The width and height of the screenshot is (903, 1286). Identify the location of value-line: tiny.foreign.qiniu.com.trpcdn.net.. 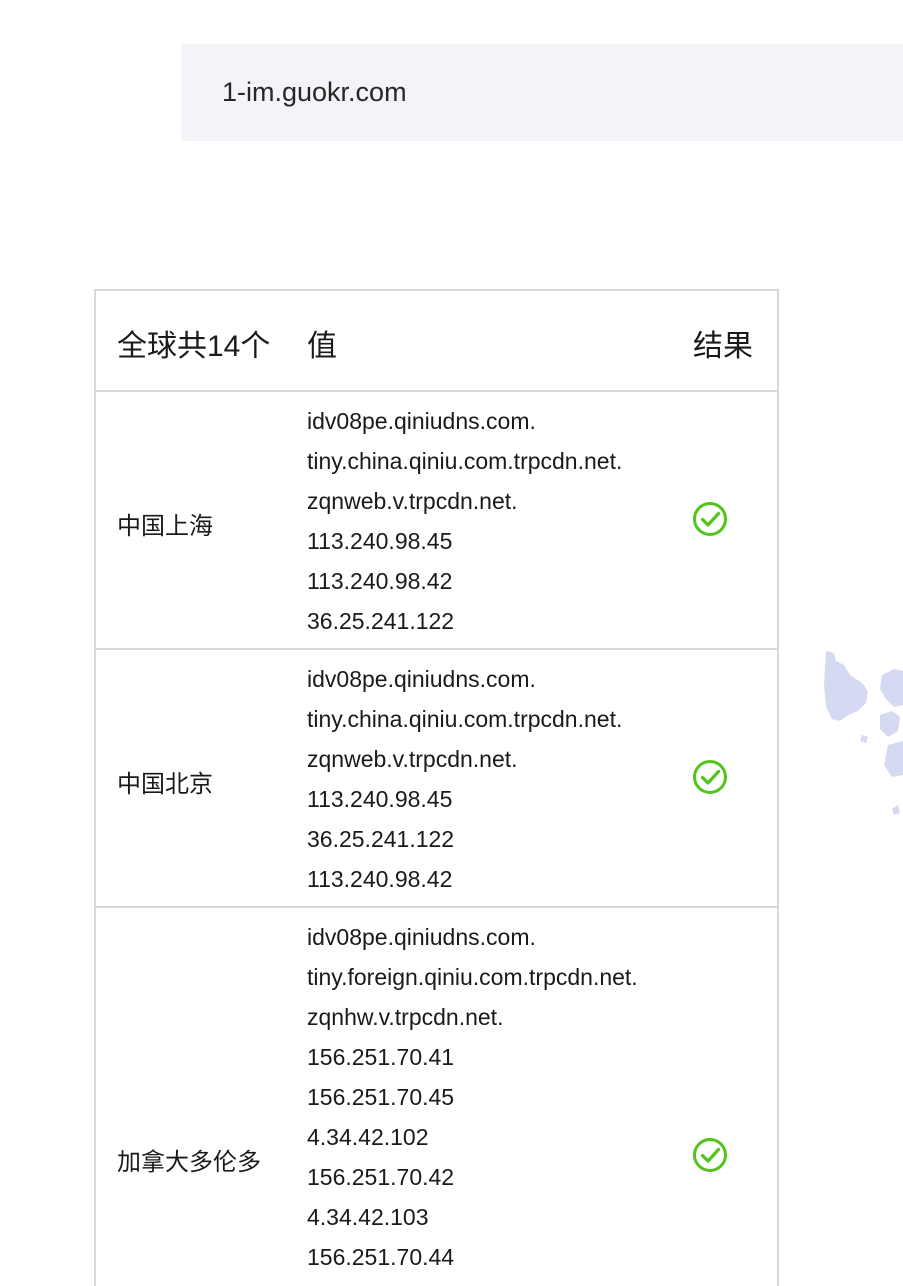
(472, 977).